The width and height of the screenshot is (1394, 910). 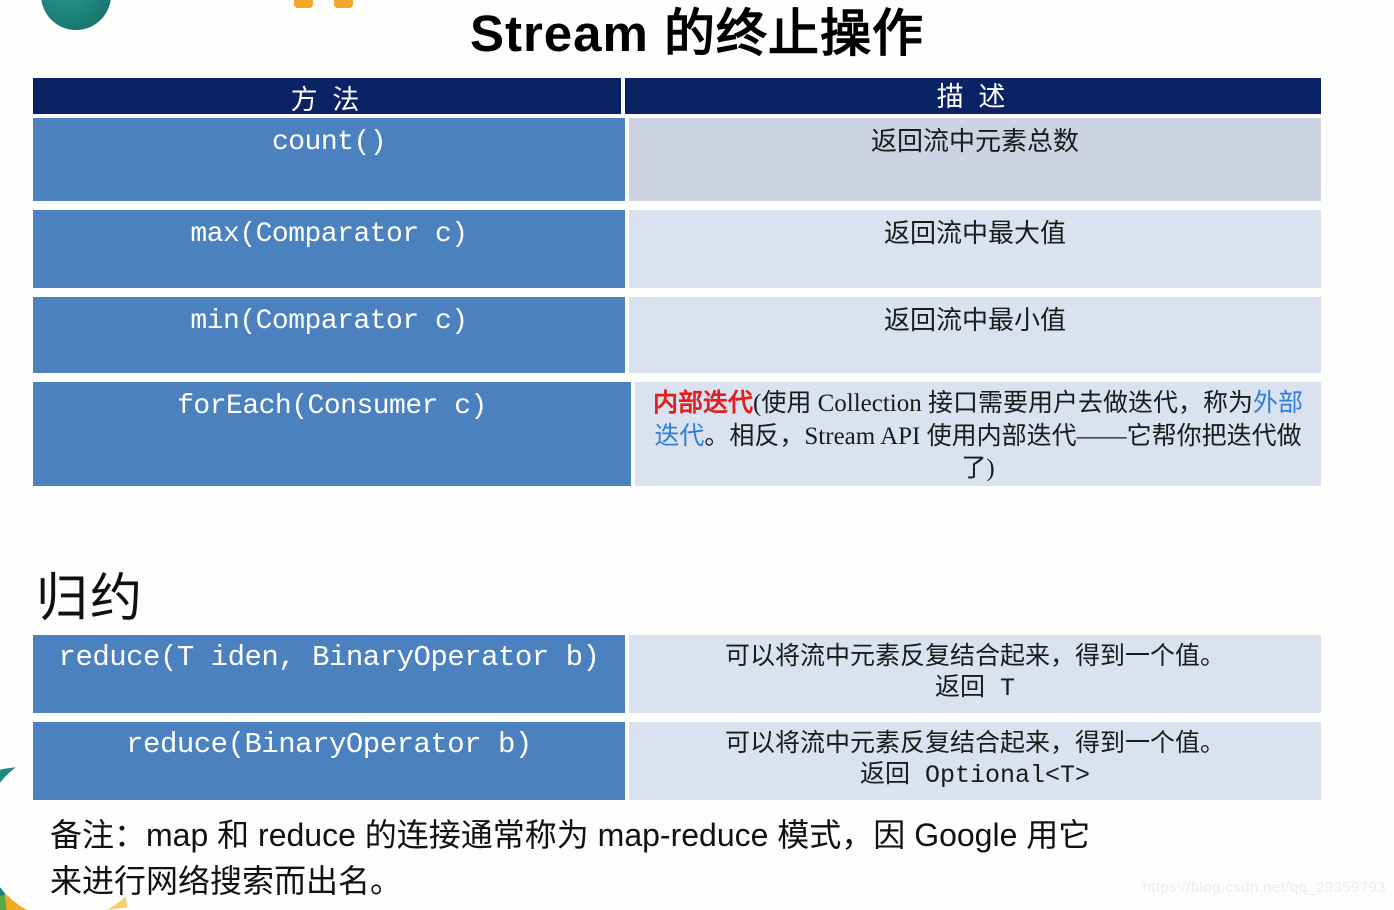 I want to click on foreach-desc-part-2: 。相反，Stream API 使用内部迭代——它帮你把迭代做了), so click(x=1003, y=452).